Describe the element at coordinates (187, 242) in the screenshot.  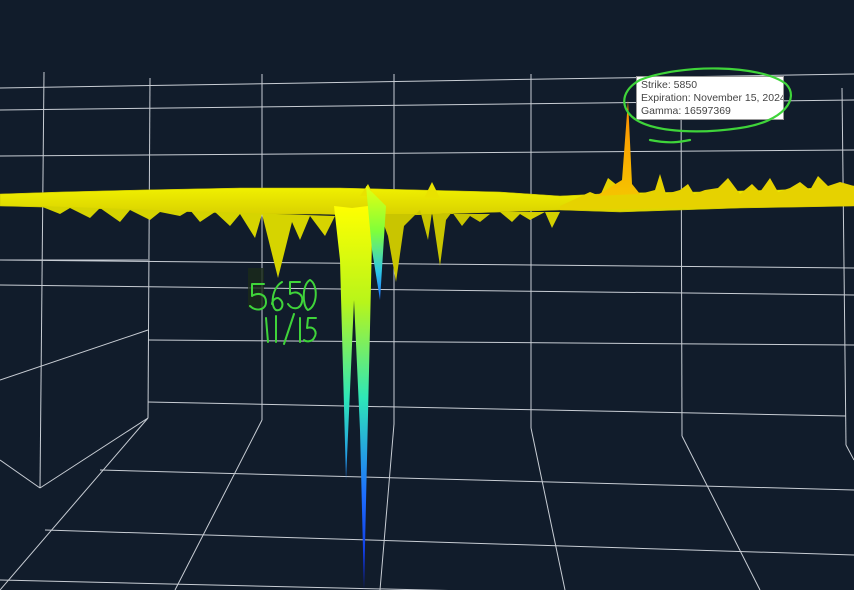
I see `surface-teeth-left` at that location.